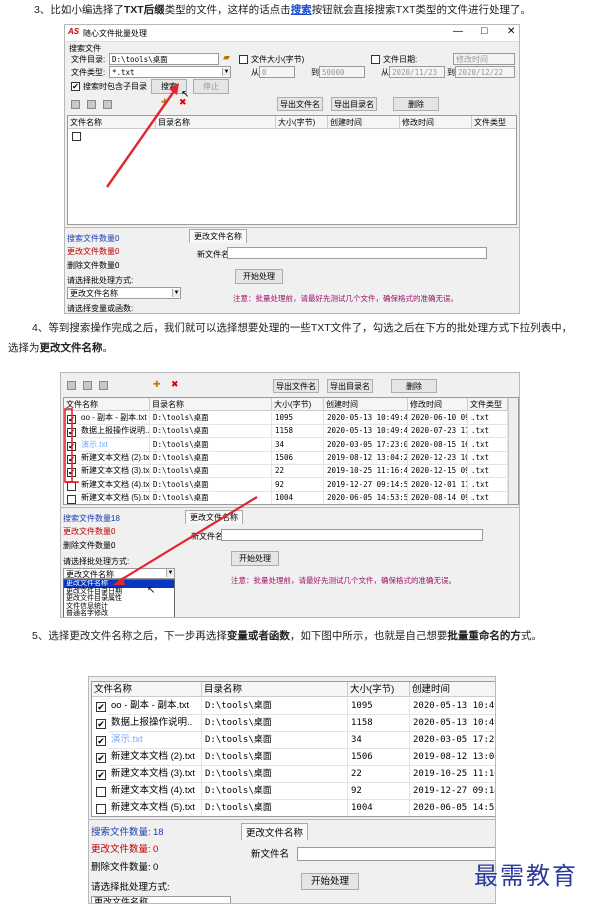 The width and height of the screenshot is (594, 904). I want to click on cell-ctime: 2019-12-27 09:14:50, so click(452, 791).